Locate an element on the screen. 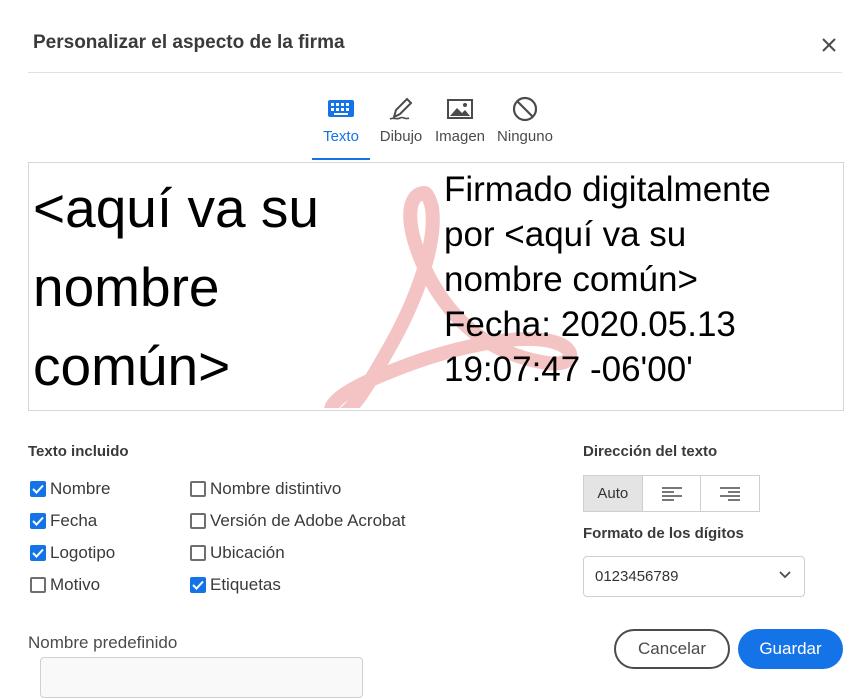 This screenshot has height=699, width=868. digit-format-title: Formato de los dígitos is located at coordinates (663, 533).